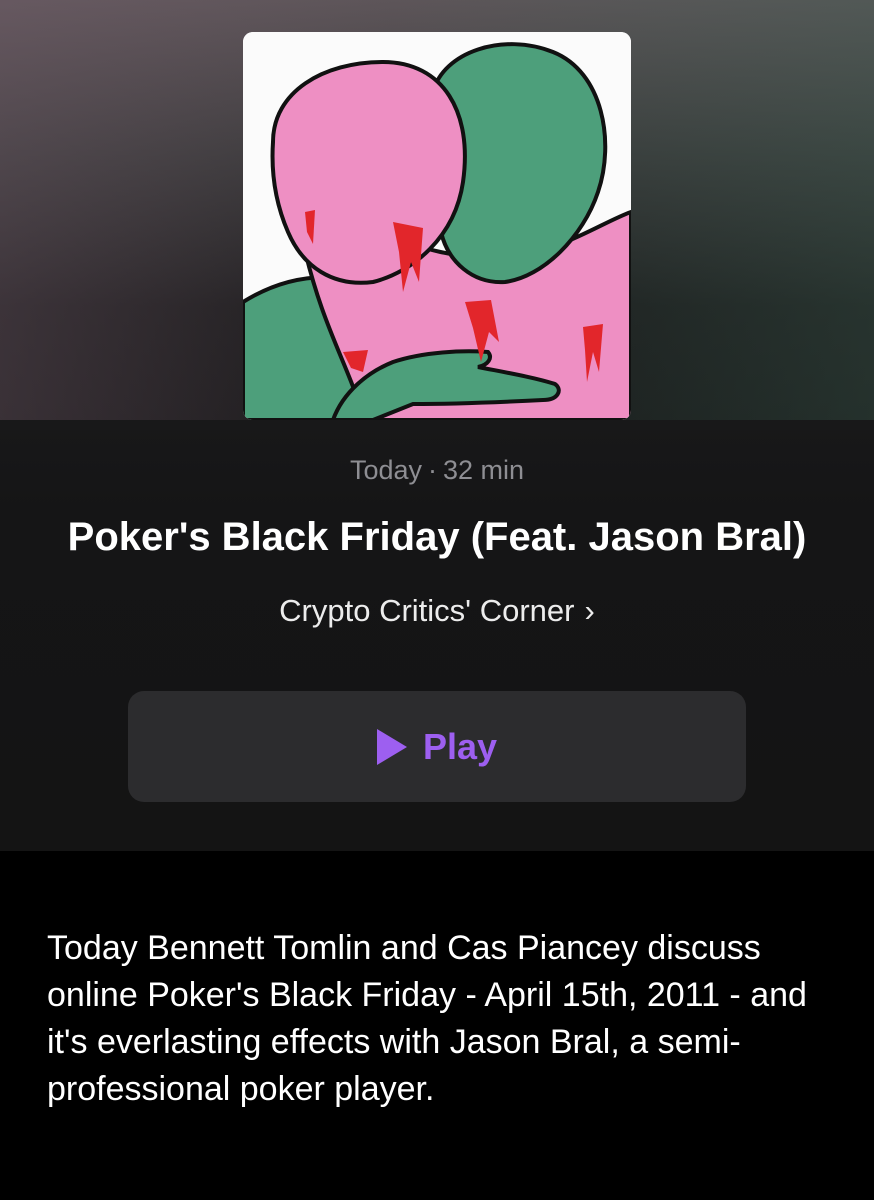  I want to click on chevron-right-icon: ›, so click(589, 610).